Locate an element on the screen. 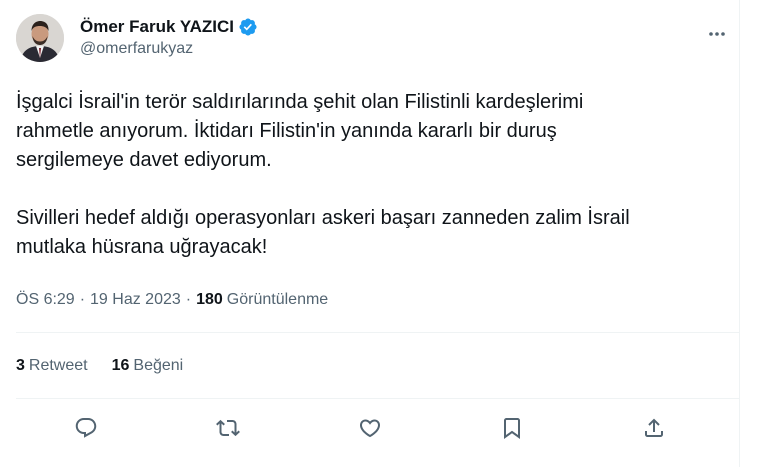  retweet-icon is located at coordinates (228, 428).